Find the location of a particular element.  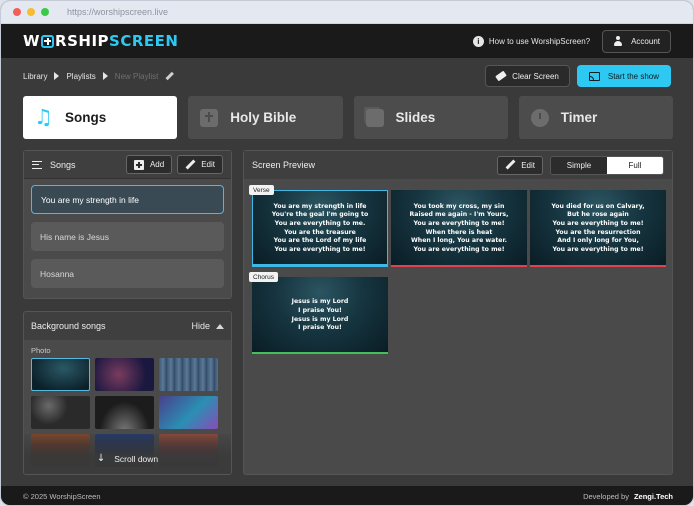

logo-text-main: RSHIP is located at coordinates (82, 41).